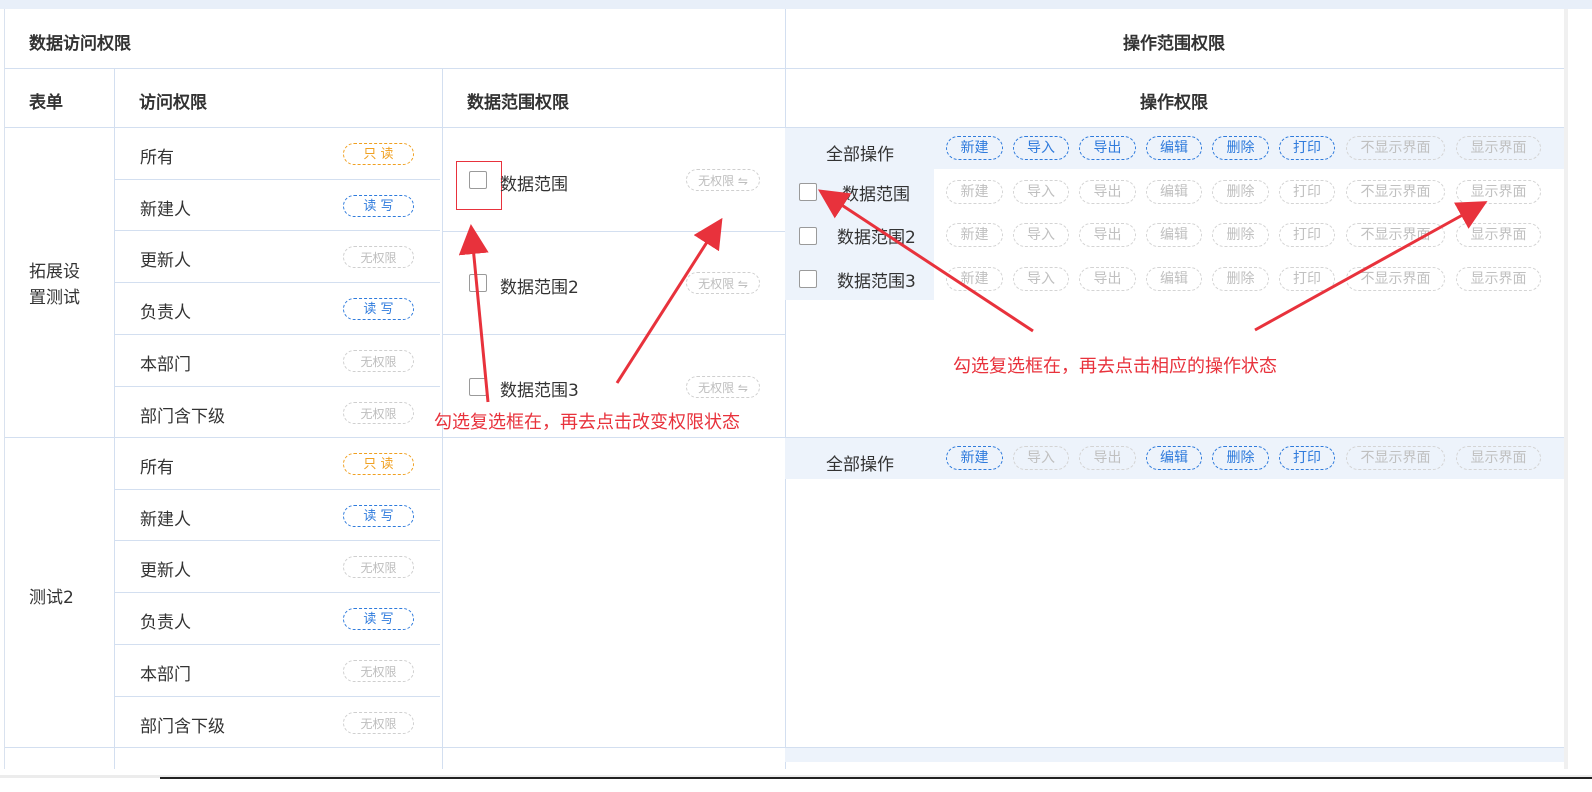 This screenshot has height=792, width=1592. What do you see at coordinates (587, 422) in the screenshot?
I see `annotation-left: 勾选复选框在，再去点击改变权限状态` at bounding box center [587, 422].